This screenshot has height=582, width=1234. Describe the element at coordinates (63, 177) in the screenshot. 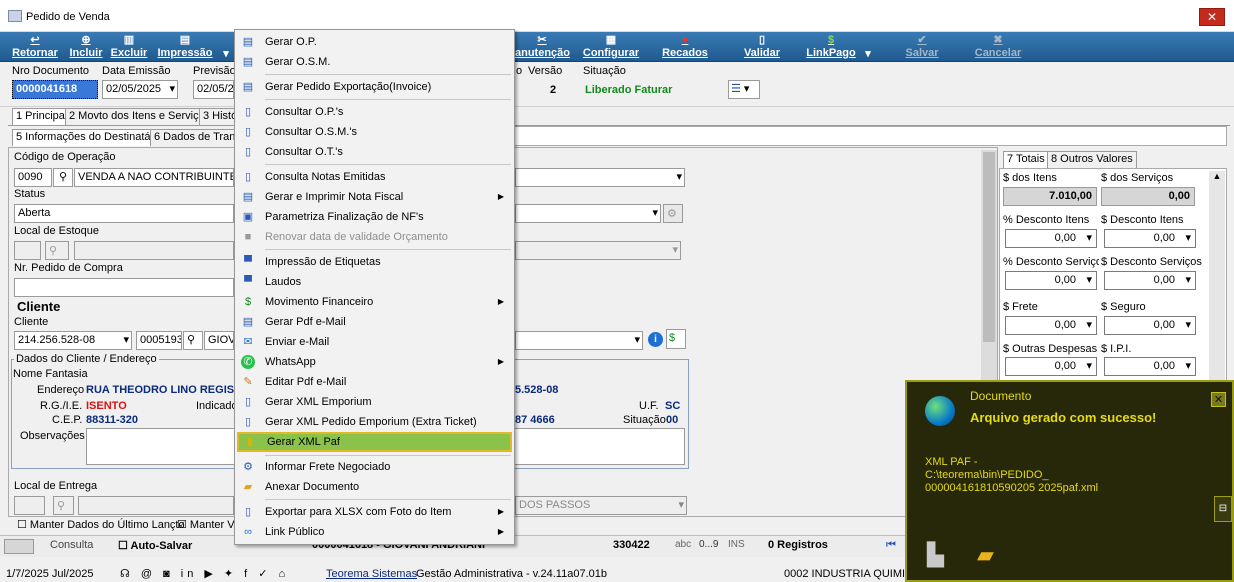

I see `codop-search-button: ⚲` at that location.